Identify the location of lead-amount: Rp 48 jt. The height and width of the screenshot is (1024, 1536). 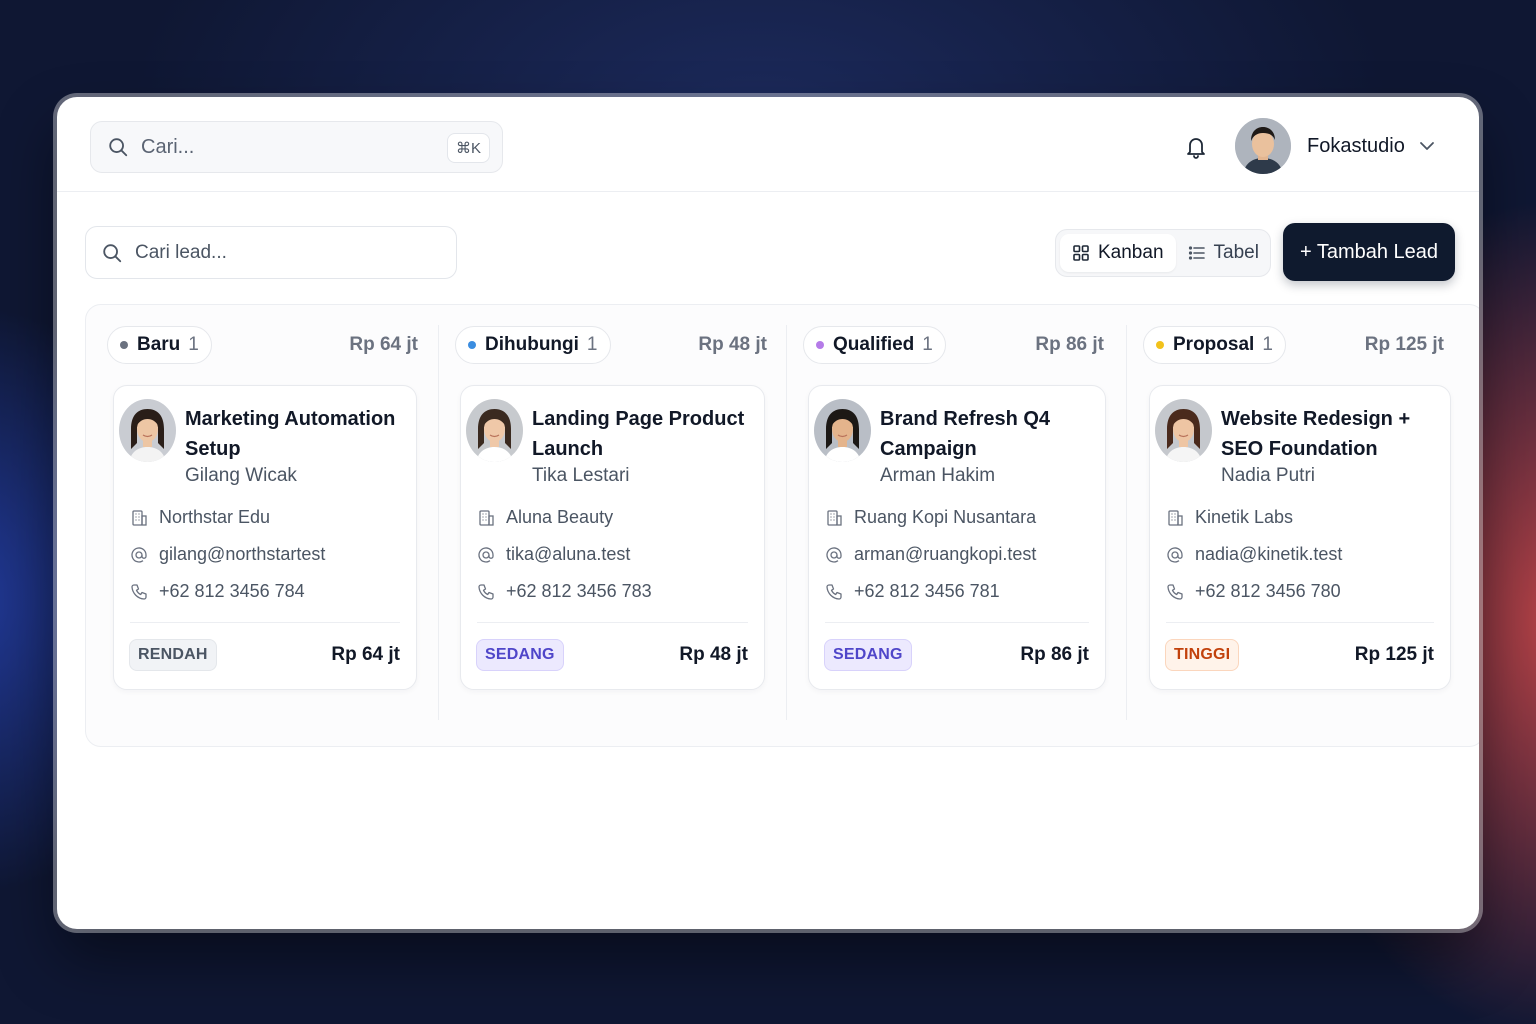
(713, 654).